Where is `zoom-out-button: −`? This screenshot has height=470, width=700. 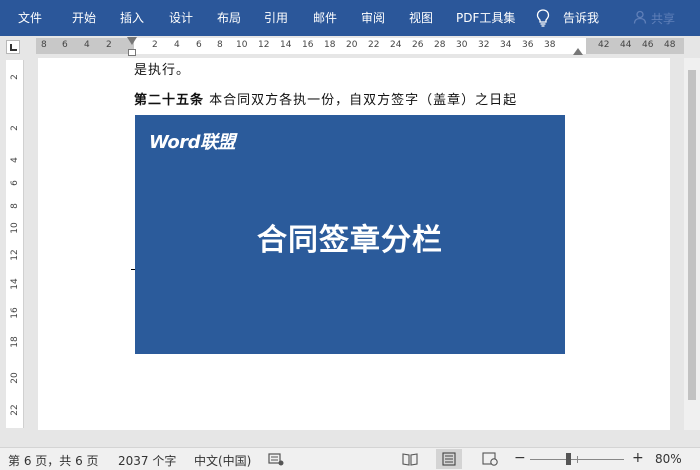
zoom-out-button: − is located at coordinates (520, 458).